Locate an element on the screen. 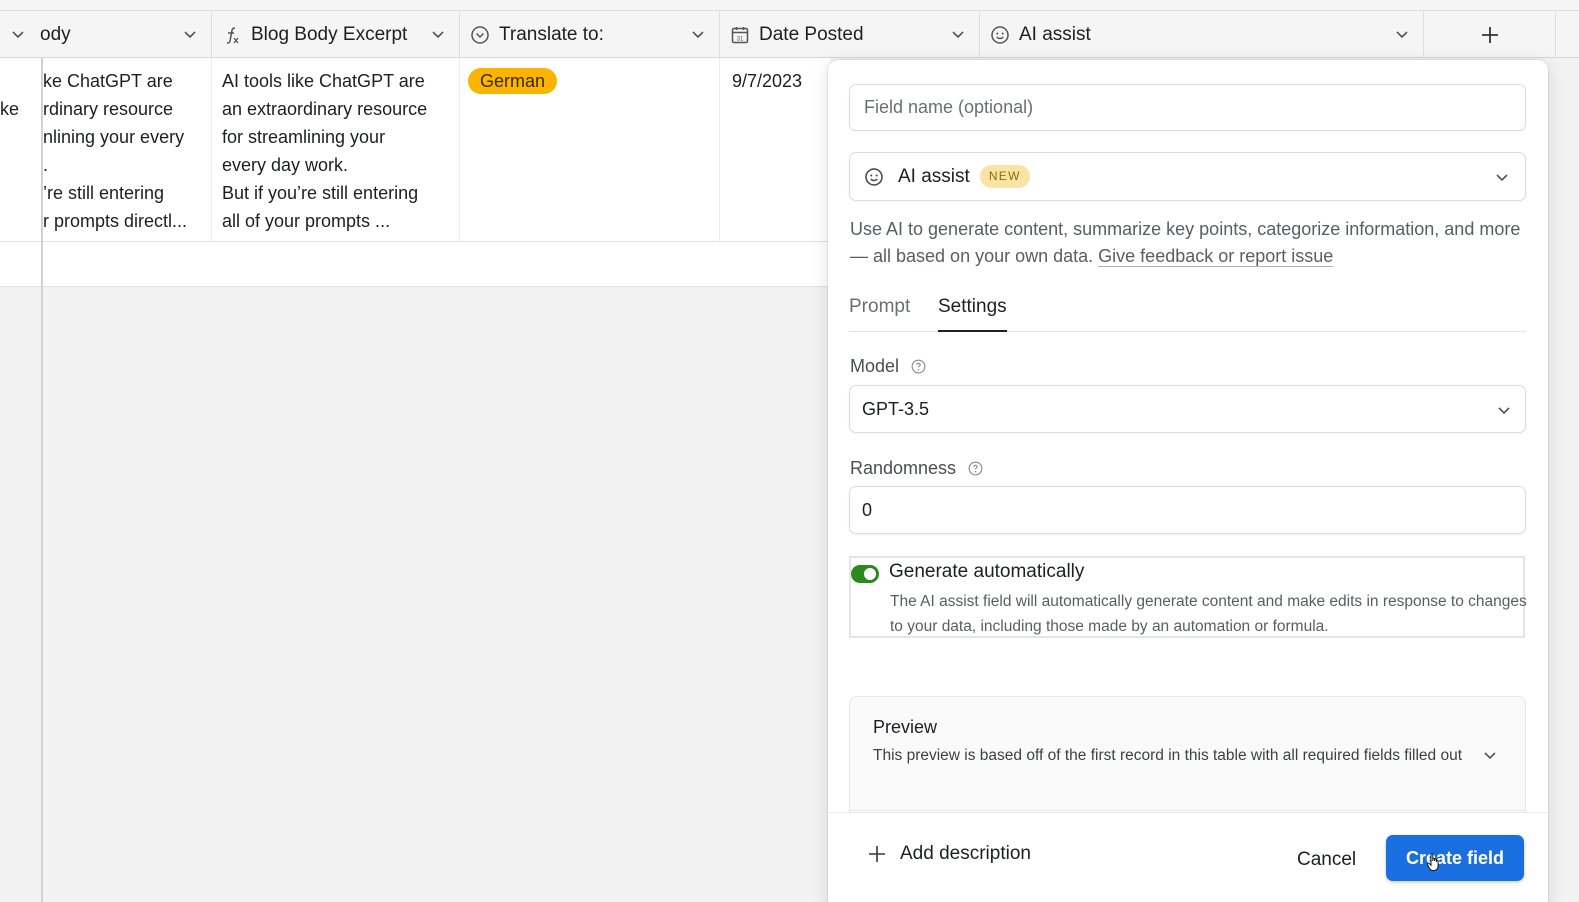 The width and height of the screenshot is (1579, 902). cell-line: for streamlining your is located at coordinates (304, 137).